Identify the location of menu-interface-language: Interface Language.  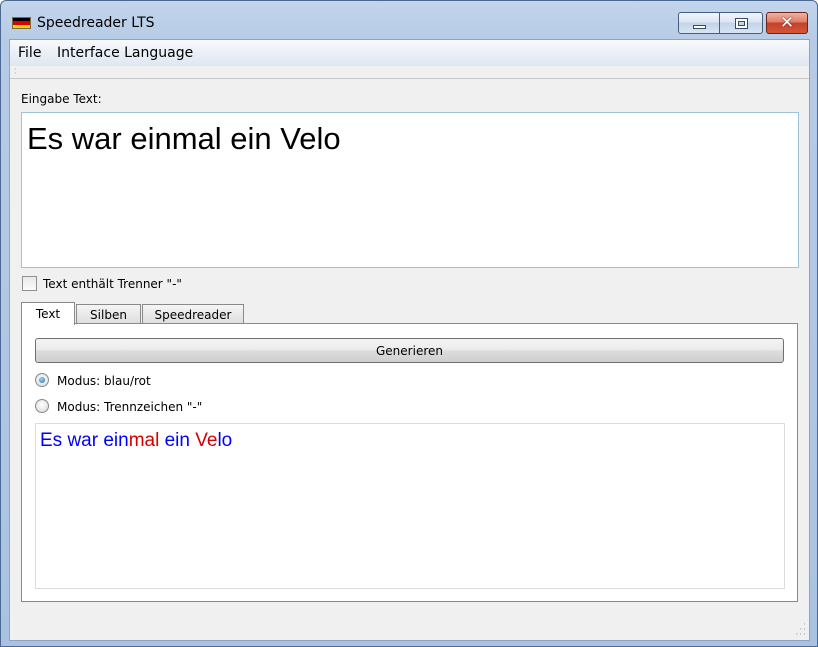
(125, 53).